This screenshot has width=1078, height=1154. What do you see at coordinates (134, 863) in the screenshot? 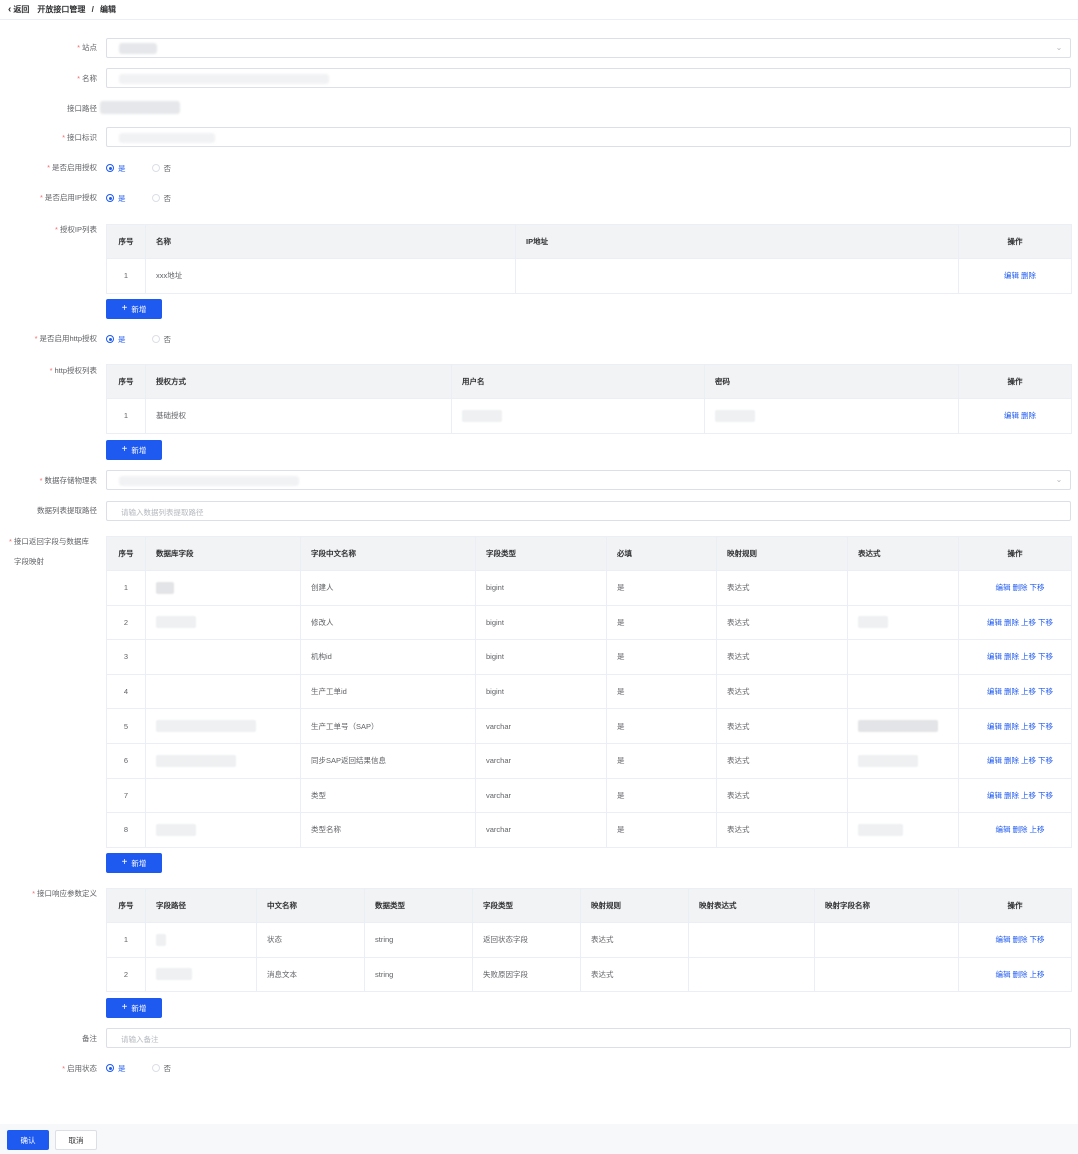
I see `mapping-add-button: + 新增` at bounding box center [134, 863].